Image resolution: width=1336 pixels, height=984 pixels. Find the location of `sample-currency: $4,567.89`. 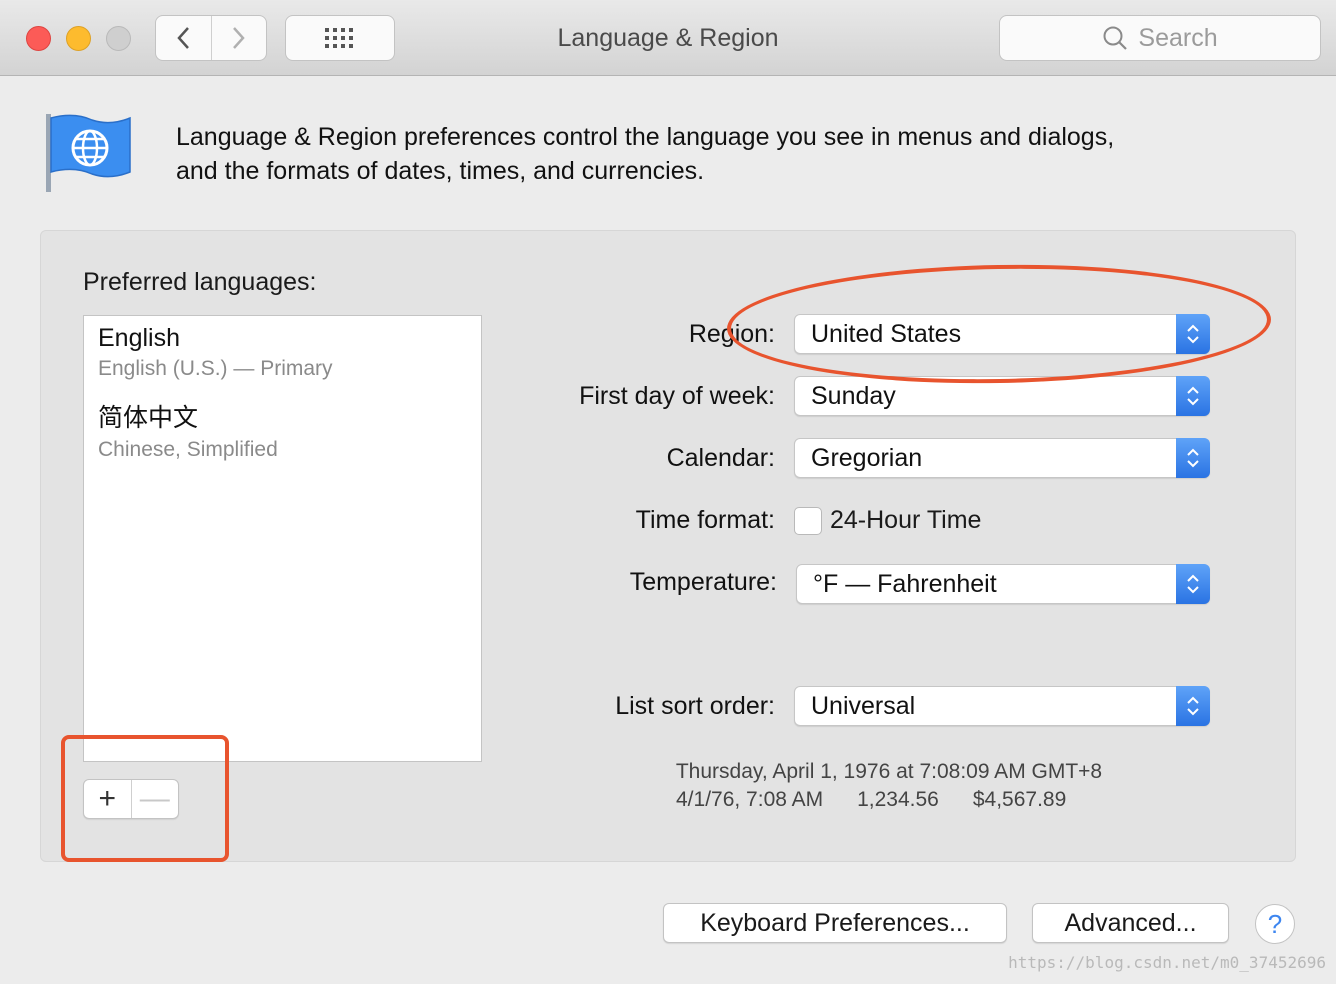

sample-currency: $4,567.89 is located at coordinates (1019, 799).